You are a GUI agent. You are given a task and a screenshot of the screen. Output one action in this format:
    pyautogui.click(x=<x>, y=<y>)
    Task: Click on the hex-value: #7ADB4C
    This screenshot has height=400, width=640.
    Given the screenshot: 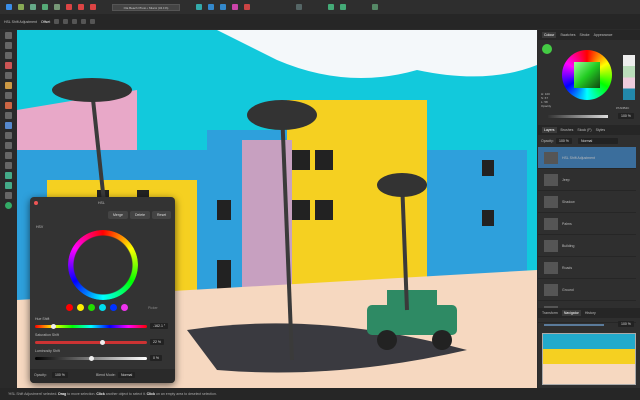 What is the action you would take?
    pyautogui.click(x=622, y=108)
    